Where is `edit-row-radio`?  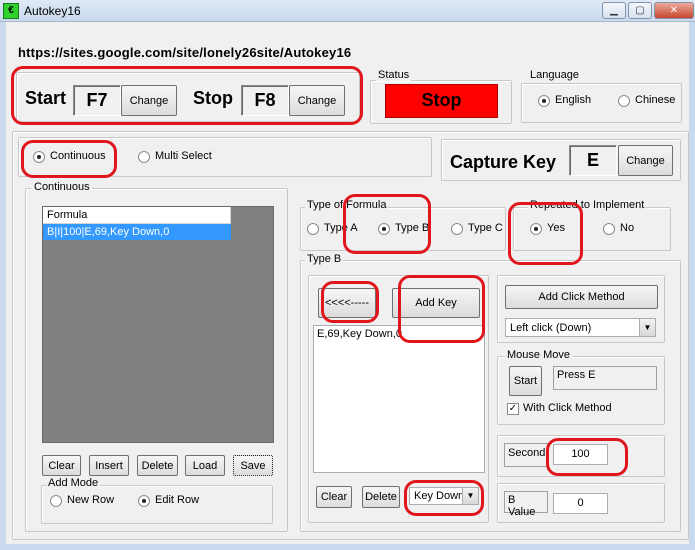
edit-row-radio is located at coordinates (144, 501).